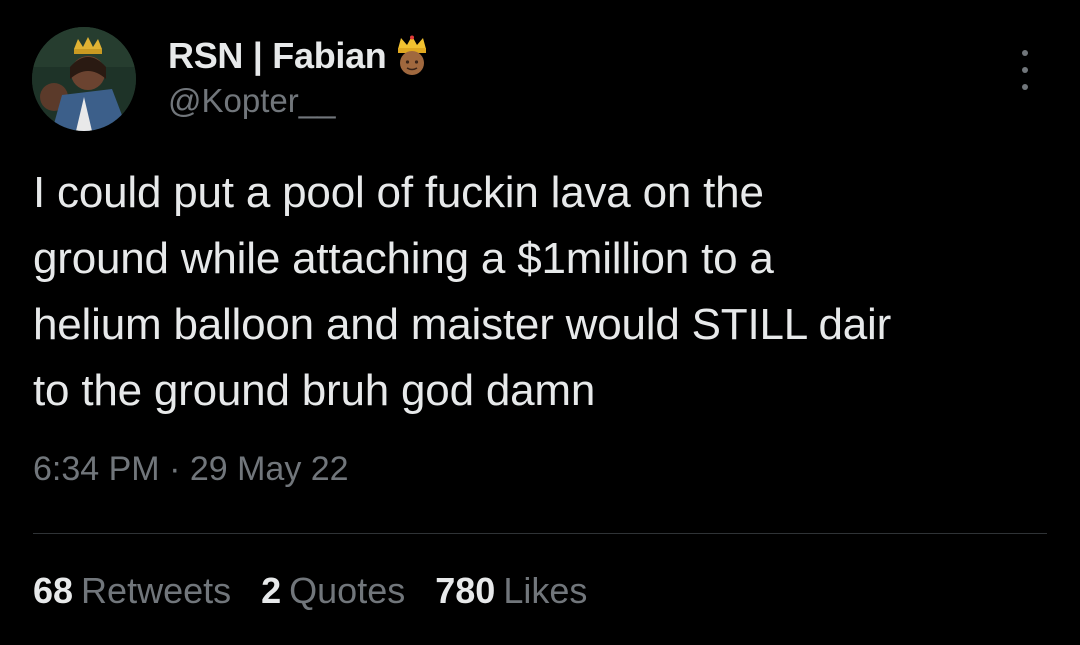 The width and height of the screenshot is (1080, 645). What do you see at coordinates (545, 590) in the screenshot?
I see `likes-label: Likes` at bounding box center [545, 590].